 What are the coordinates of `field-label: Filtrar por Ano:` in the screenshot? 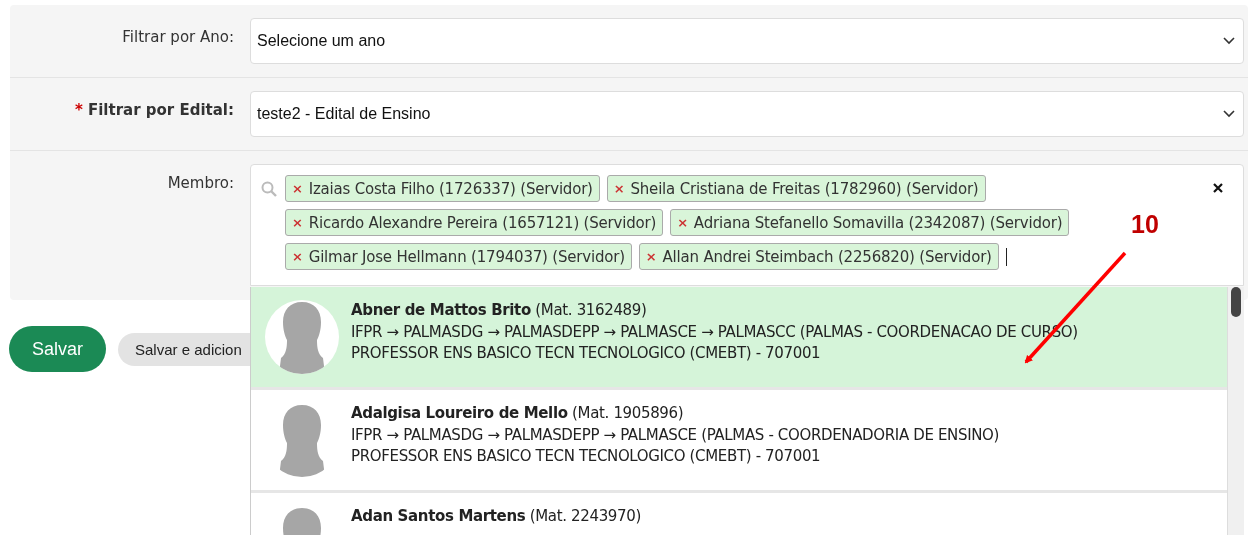 It's located at (178, 37).